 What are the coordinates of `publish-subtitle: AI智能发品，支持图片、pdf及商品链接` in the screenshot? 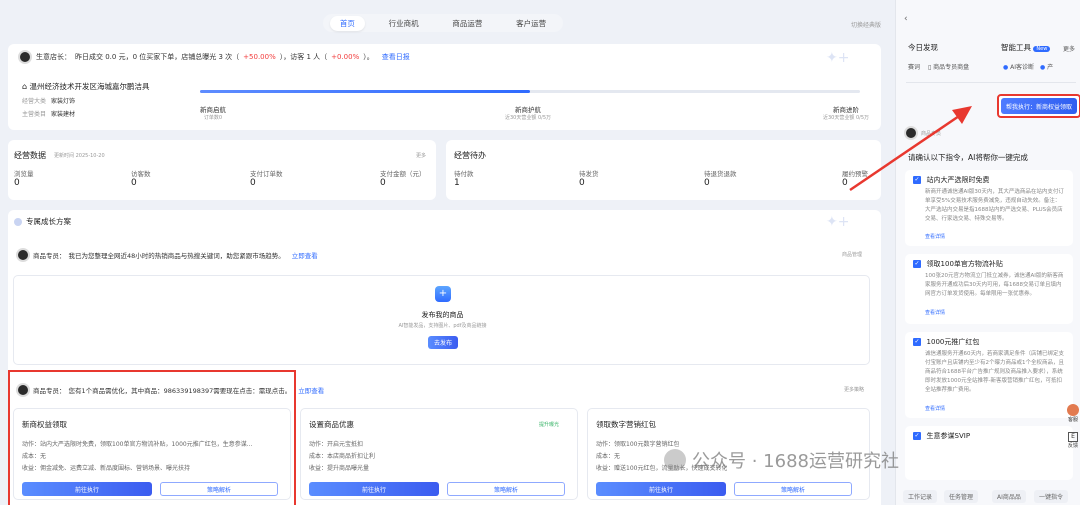 It's located at (442, 326).